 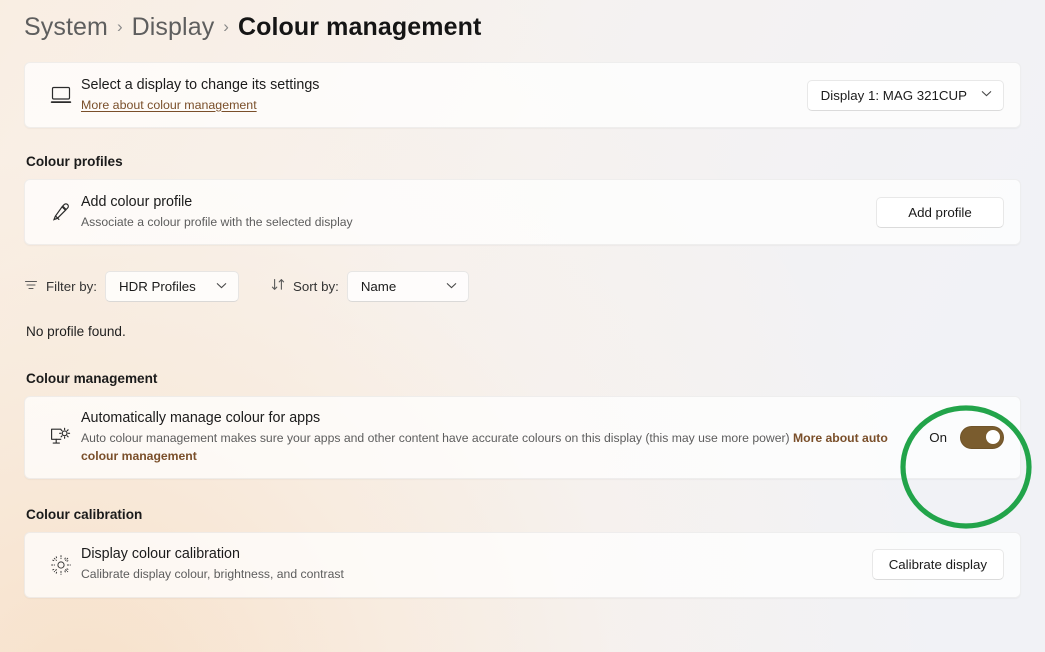 I want to click on auto-colour-management-toggle-group: On, so click(x=966, y=437).